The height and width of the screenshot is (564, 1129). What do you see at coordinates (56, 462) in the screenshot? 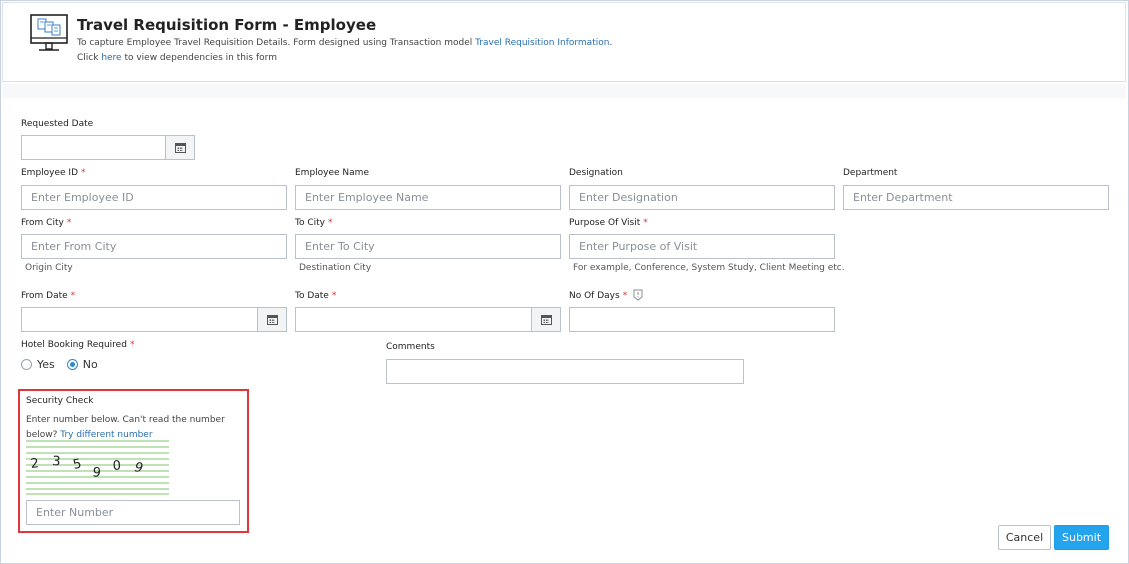
I see `captcha-digit: 3` at bounding box center [56, 462].